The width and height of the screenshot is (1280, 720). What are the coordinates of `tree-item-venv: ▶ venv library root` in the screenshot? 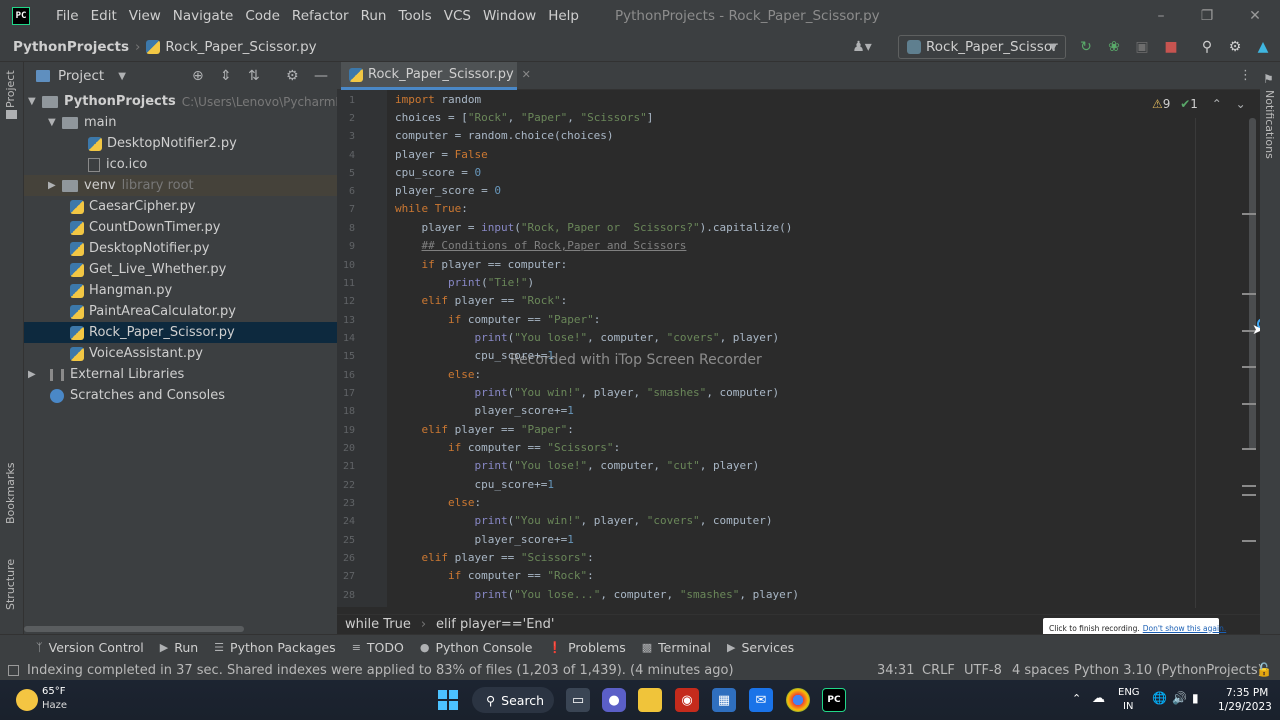 It's located at (180, 185).